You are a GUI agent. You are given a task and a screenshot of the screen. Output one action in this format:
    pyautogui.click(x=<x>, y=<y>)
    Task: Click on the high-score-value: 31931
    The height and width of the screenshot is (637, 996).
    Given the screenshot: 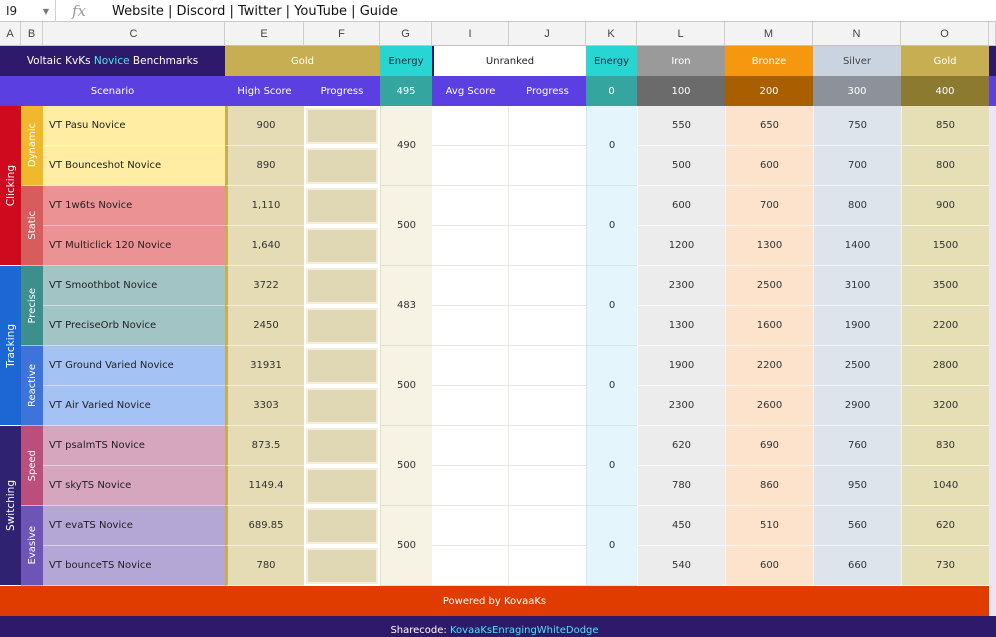 What is the action you would take?
    pyautogui.click(x=264, y=366)
    